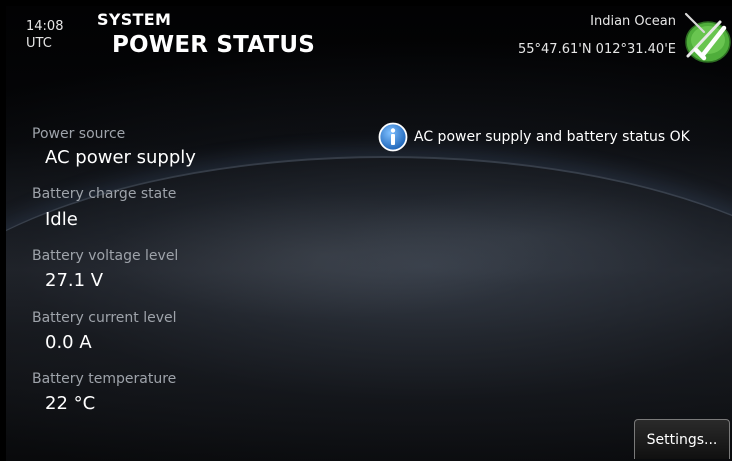 The height and width of the screenshot is (461, 732). Describe the element at coordinates (45, 26) in the screenshot. I see `clock-time: 14:08` at that location.